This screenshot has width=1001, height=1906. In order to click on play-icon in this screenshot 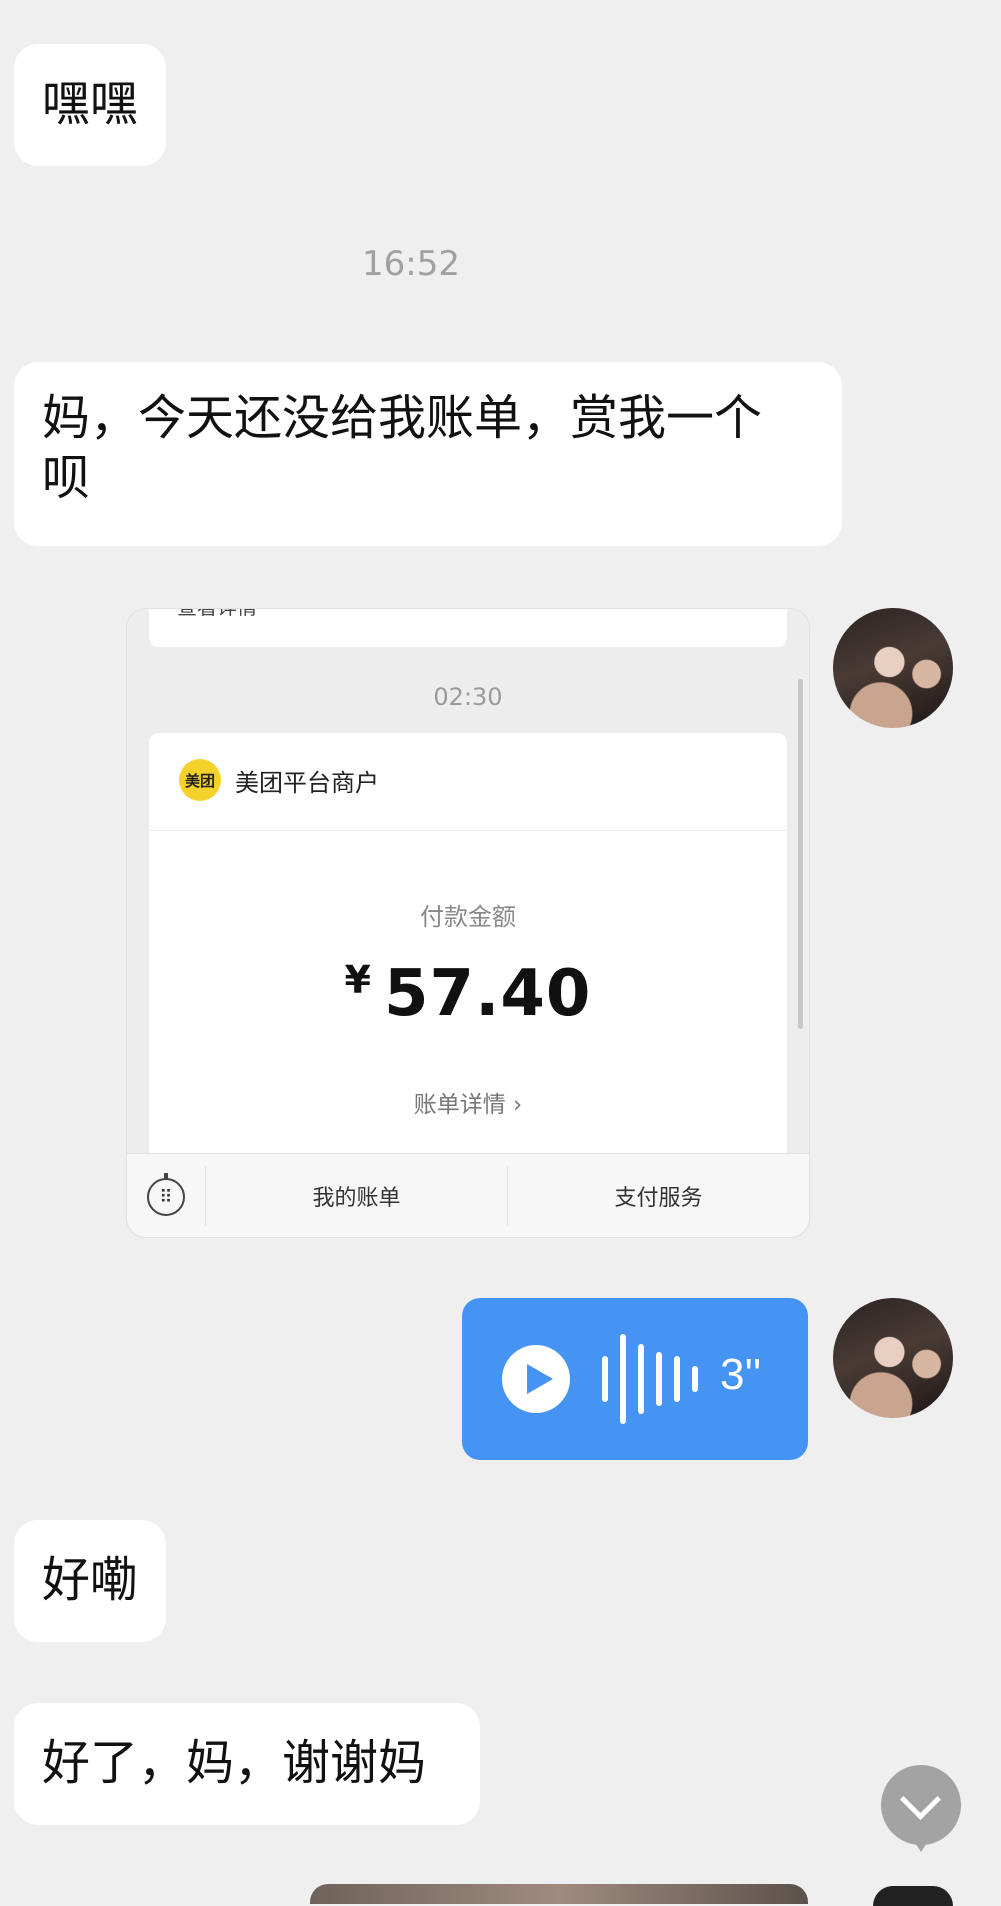, I will do `click(536, 1379)`.